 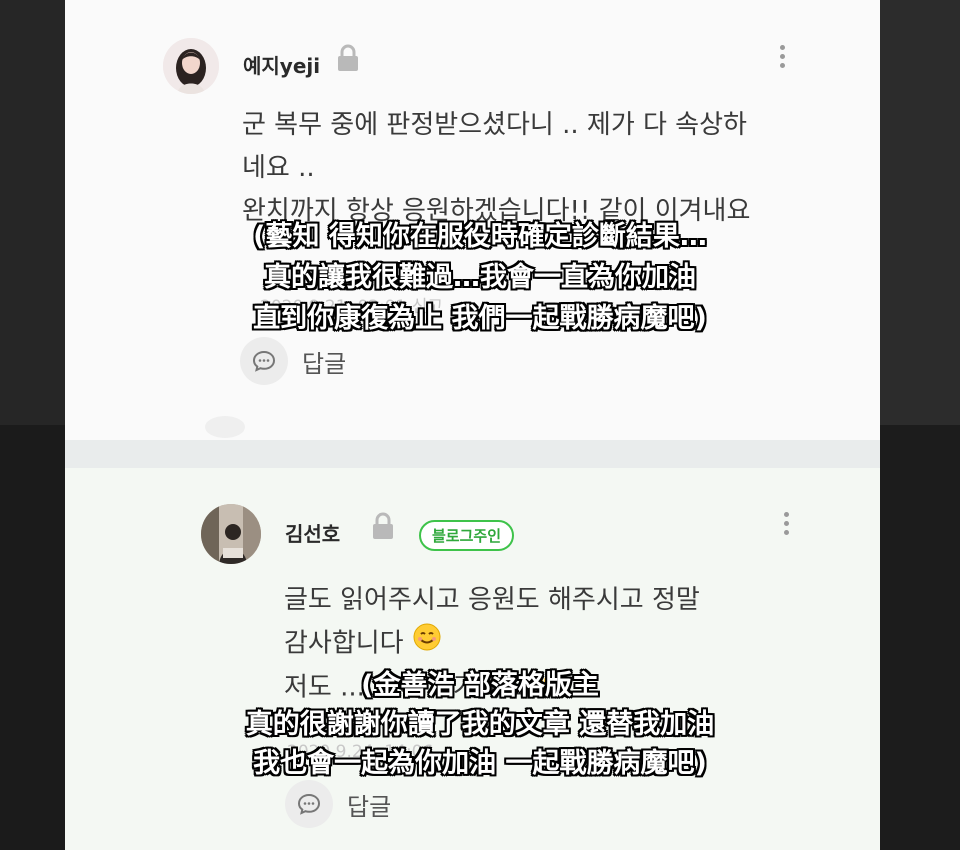 I want to click on background-right-bottom, so click(x=920, y=637).